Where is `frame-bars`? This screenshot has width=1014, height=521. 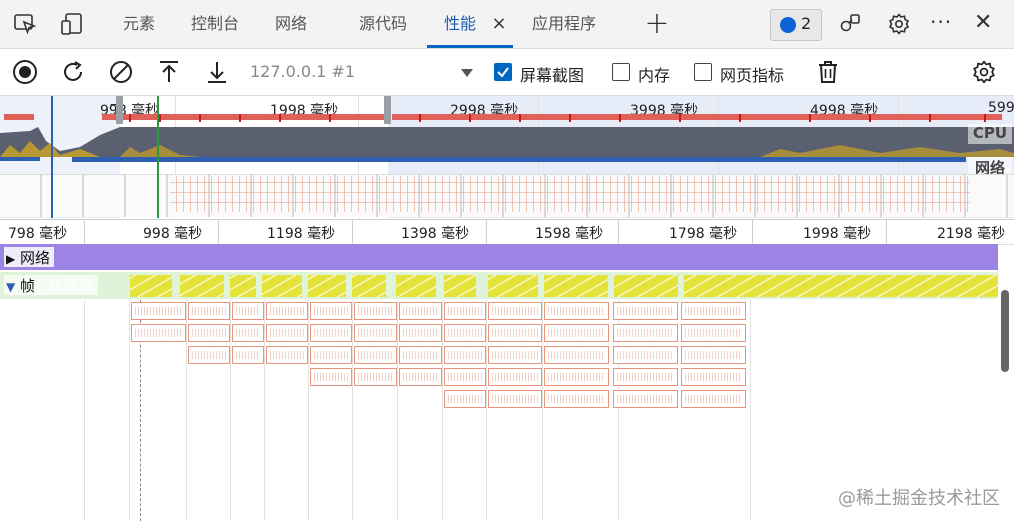 frame-bars is located at coordinates (564, 286).